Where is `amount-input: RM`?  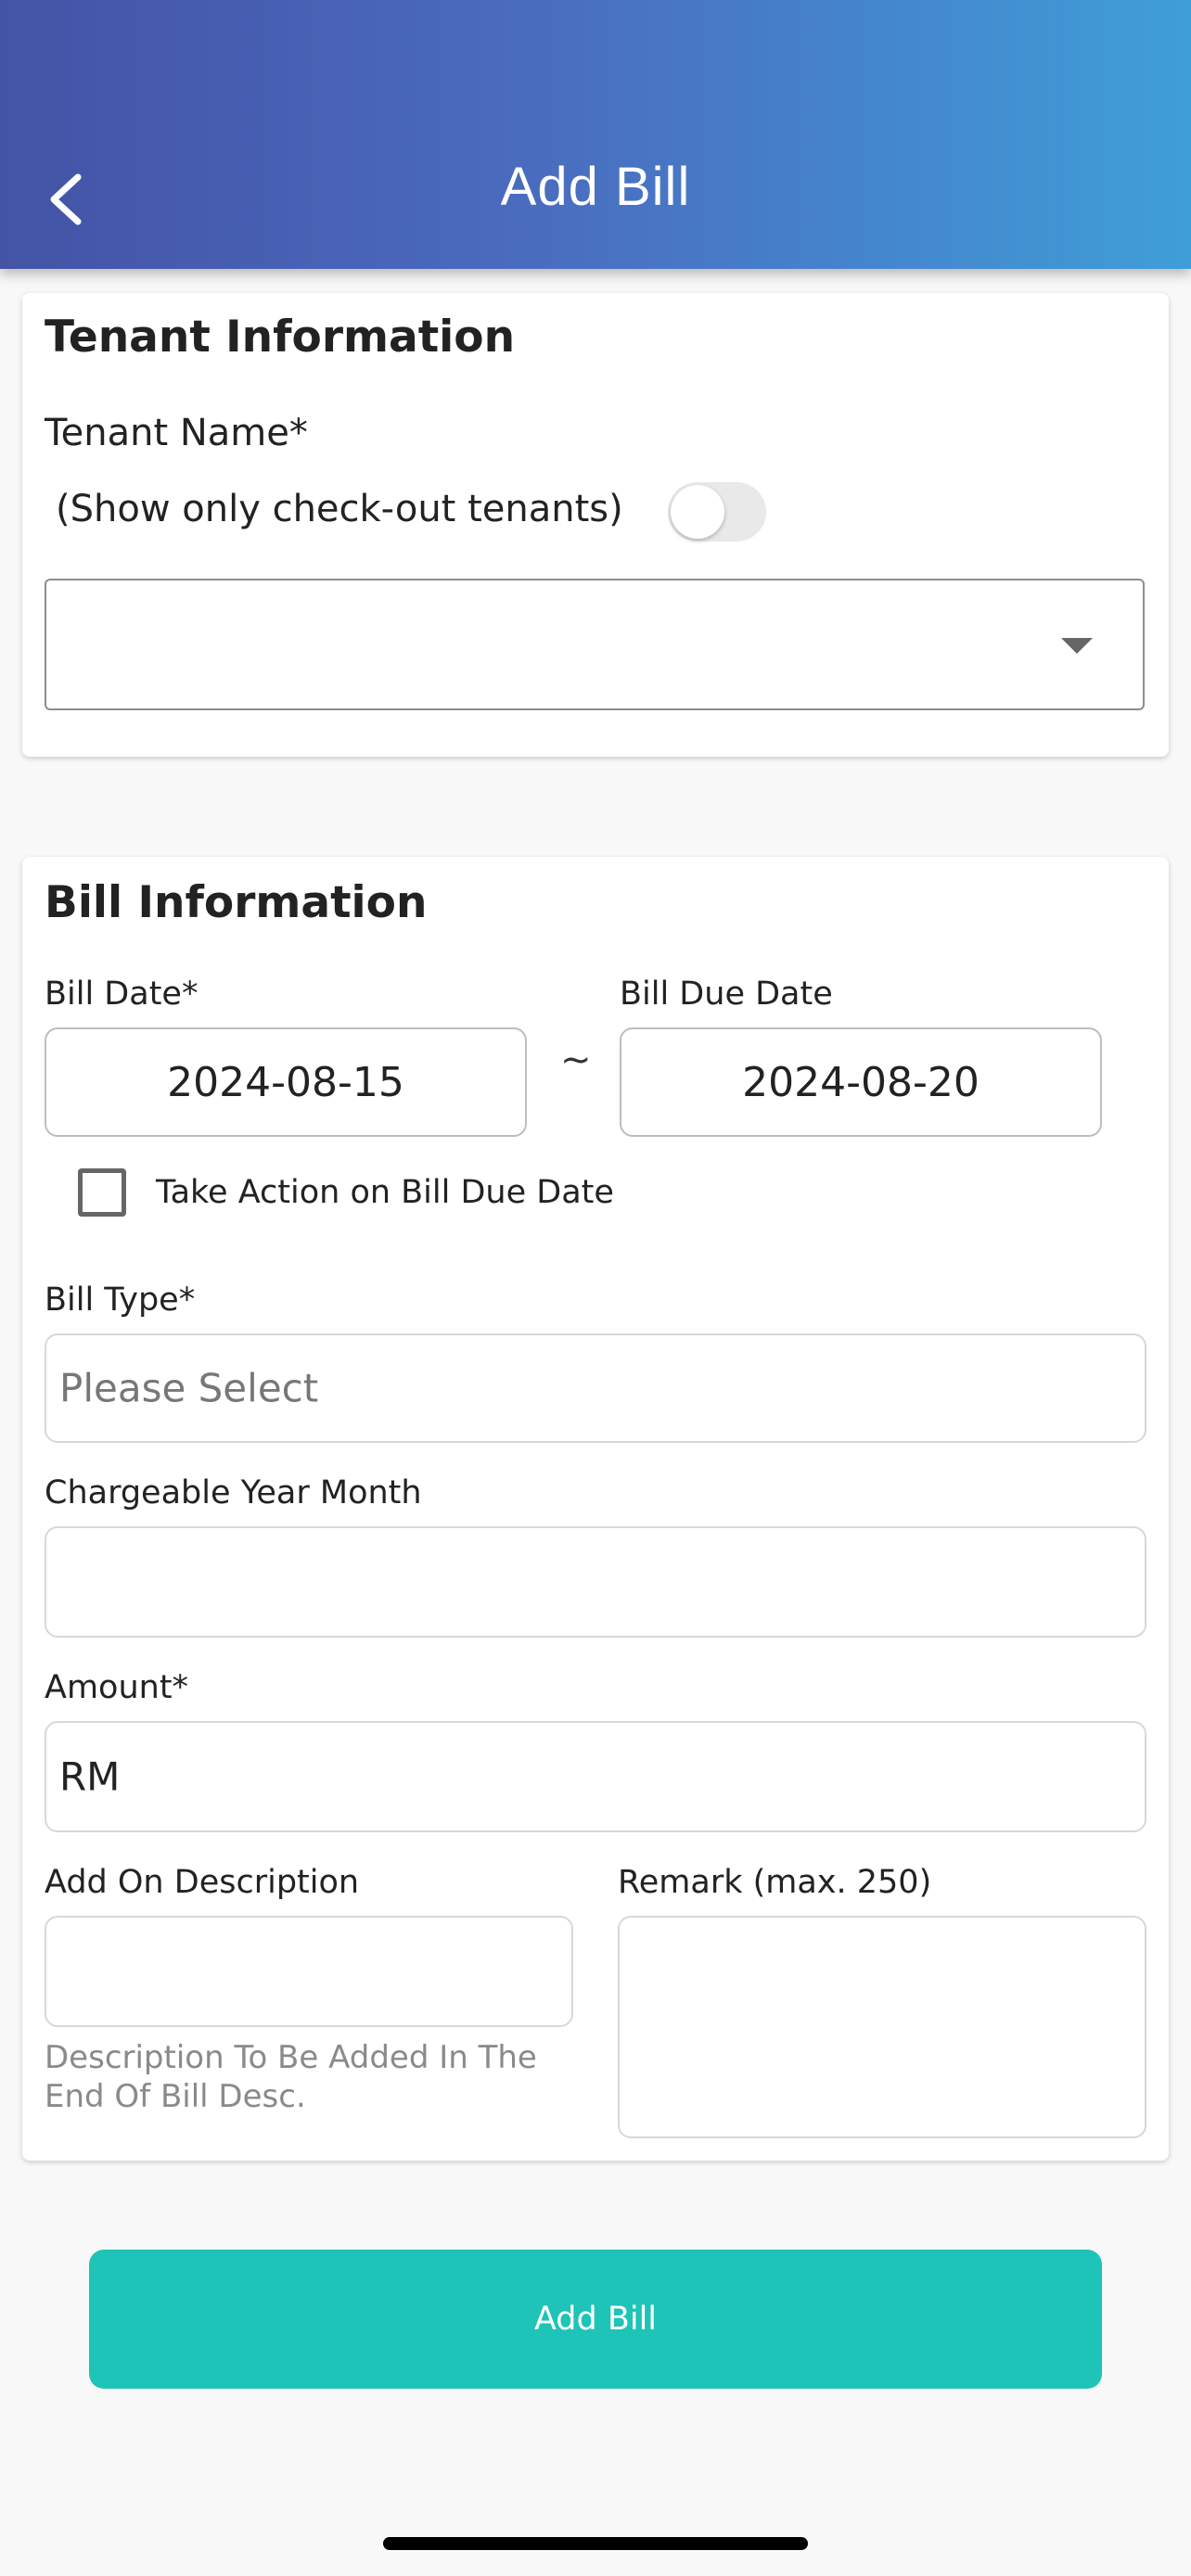
amount-input: RM is located at coordinates (595, 1776).